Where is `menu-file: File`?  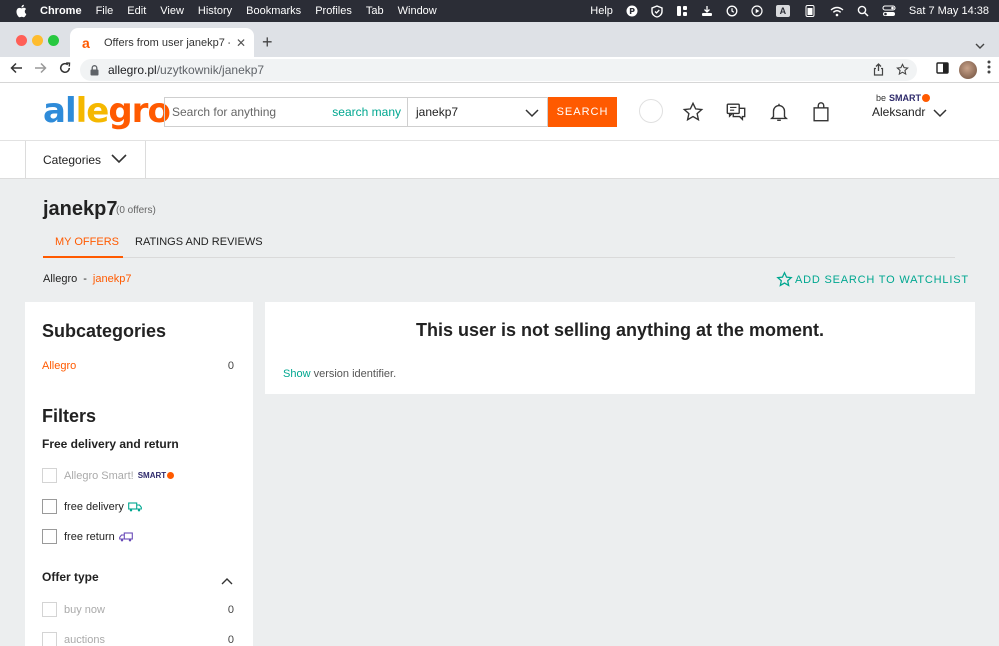 menu-file: File is located at coordinates (105, 11).